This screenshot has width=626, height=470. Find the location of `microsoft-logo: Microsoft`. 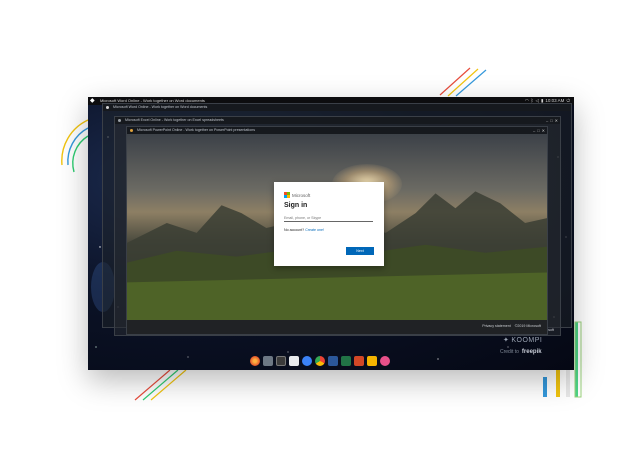

microsoft-logo: Microsoft is located at coordinates (297, 195).